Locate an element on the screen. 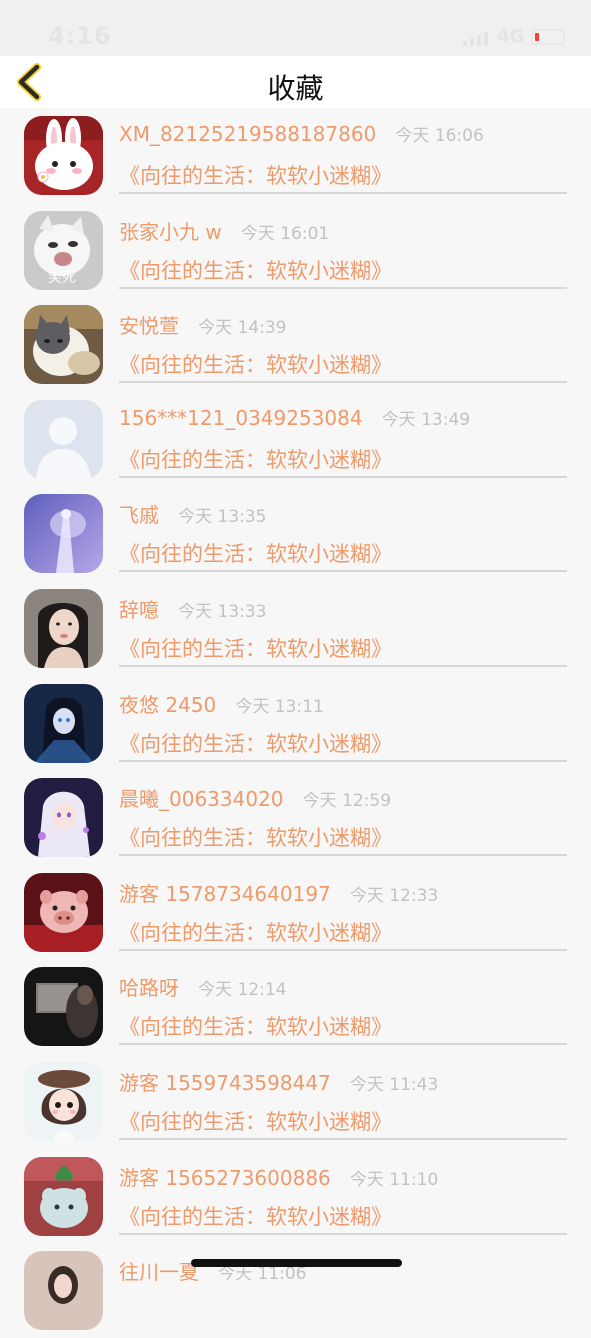 This screenshot has height=1338, width=591. avatar: 笑死 is located at coordinates (63, 250).